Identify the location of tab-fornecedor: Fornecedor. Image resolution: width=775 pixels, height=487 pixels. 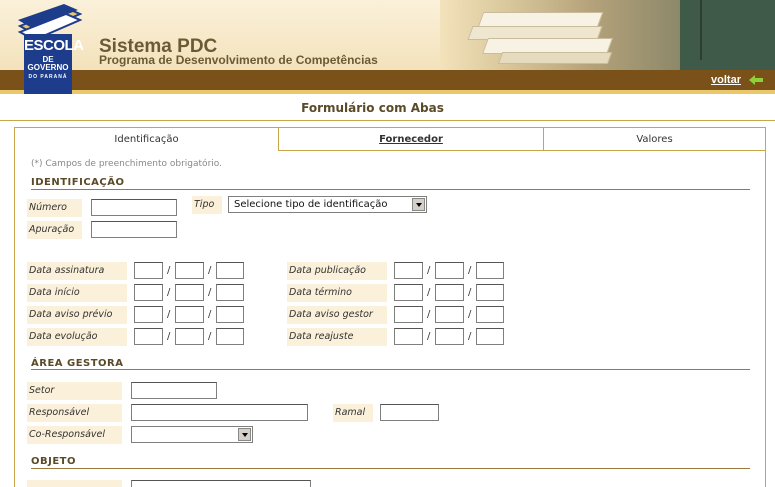
(411, 139).